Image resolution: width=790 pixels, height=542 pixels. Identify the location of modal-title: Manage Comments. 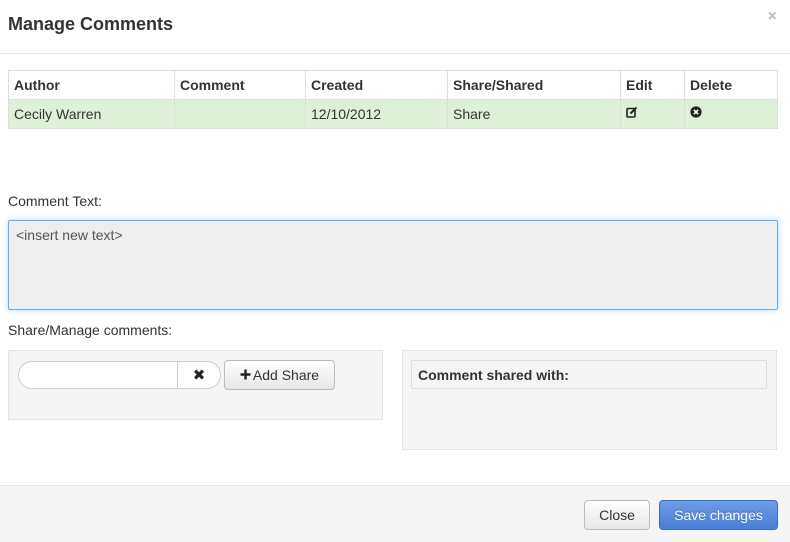
(91, 24).